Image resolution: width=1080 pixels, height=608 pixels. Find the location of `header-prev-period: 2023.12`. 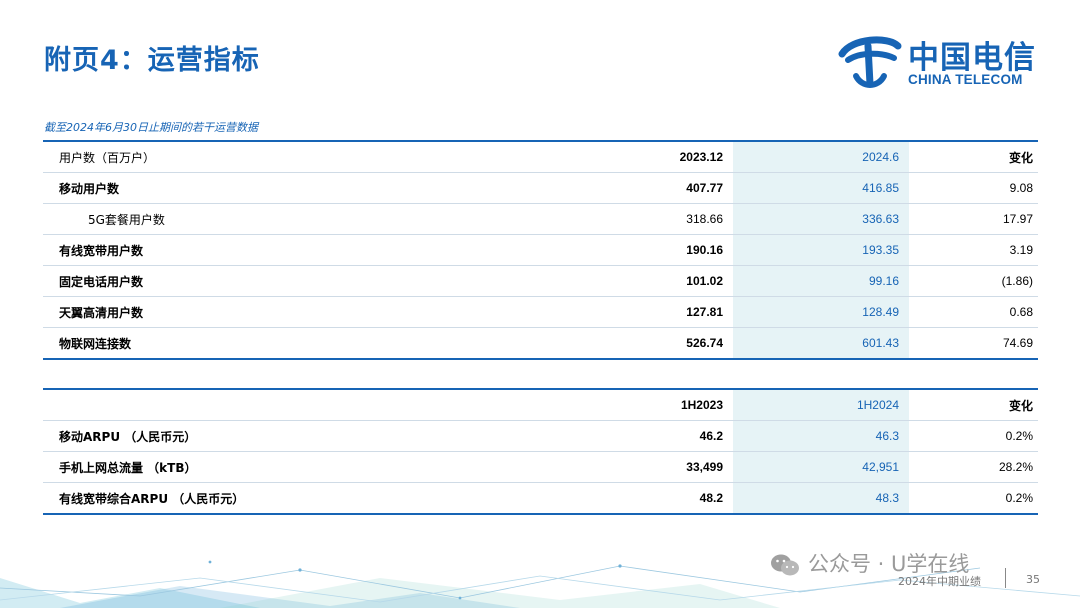

header-prev-period: 2023.12 is located at coordinates (638, 156).